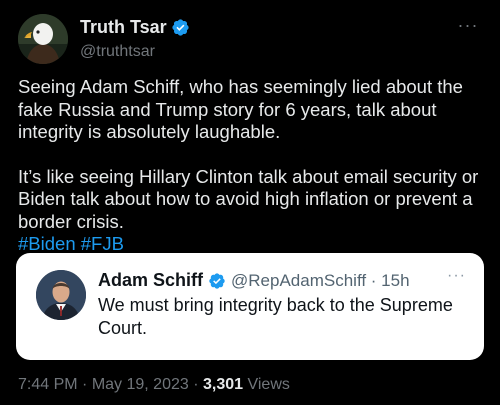  What do you see at coordinates (320, 281) in the screenshot?
I see `quoted-handle-time: @RepAdamSchiff · 15h` at bounding box center [320, 281].